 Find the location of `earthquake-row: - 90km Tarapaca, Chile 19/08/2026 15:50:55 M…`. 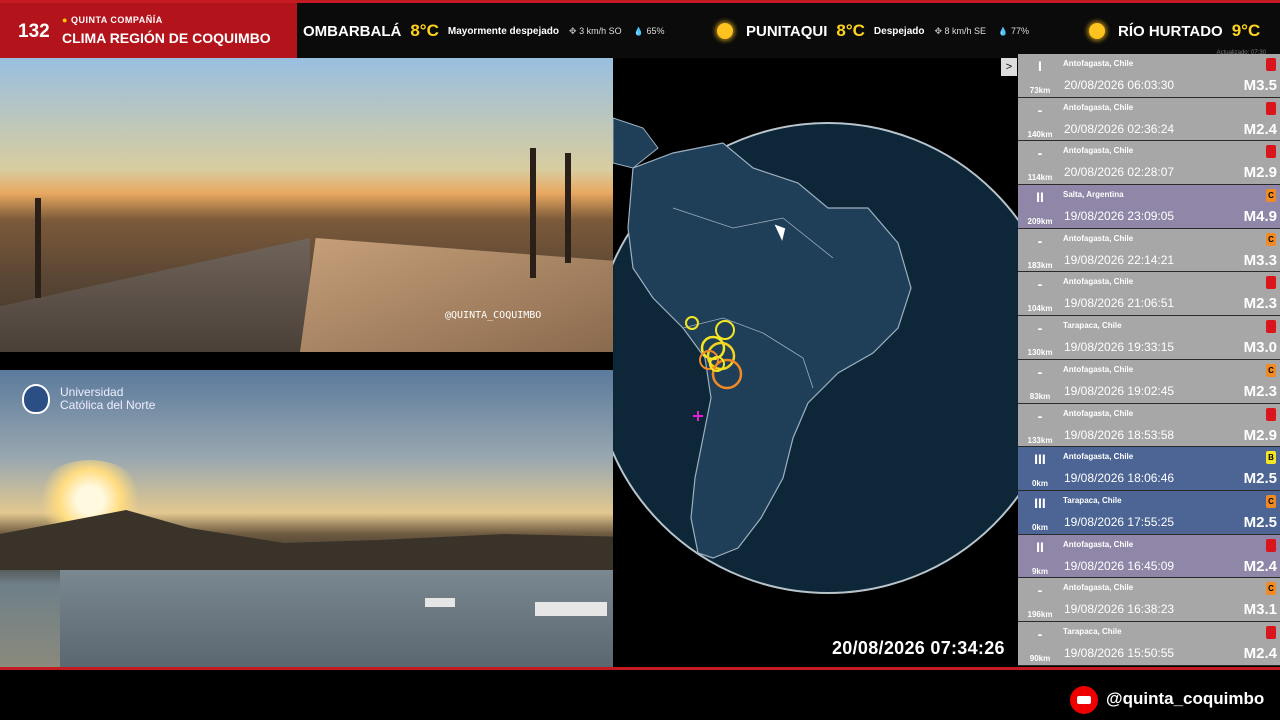

earthquake-row: - 90km Tarapaca, Chile 19/08/2026 15:50:55 M… is located at coordinates (1149, 643).